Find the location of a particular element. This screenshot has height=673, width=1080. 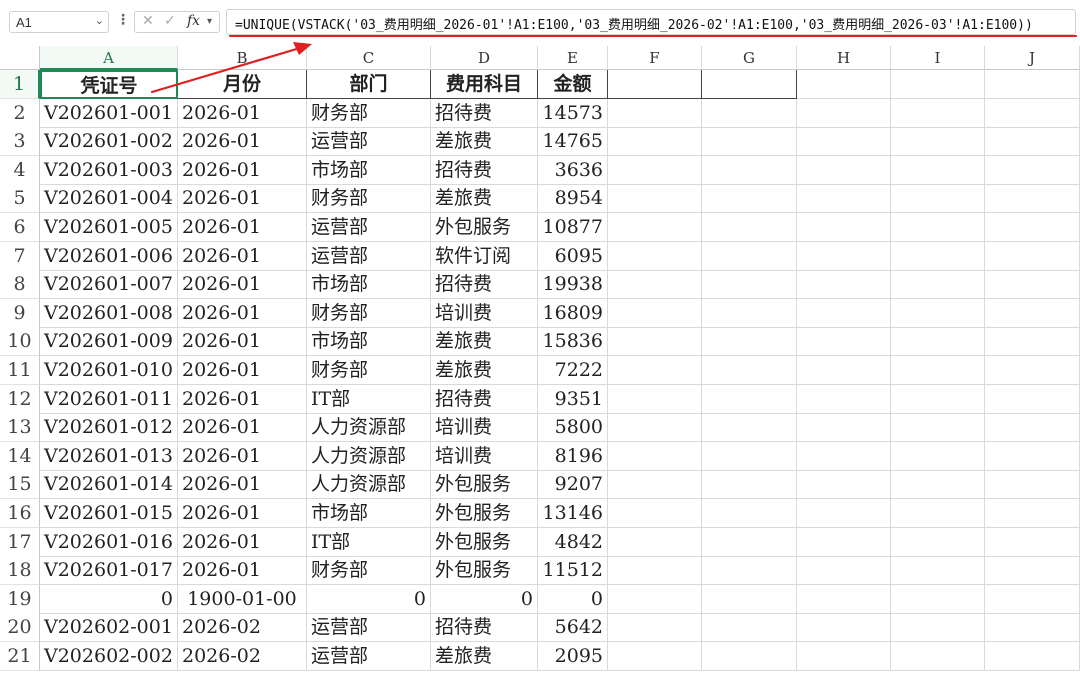

column-header-f: F is located at coordinates (655, 58).